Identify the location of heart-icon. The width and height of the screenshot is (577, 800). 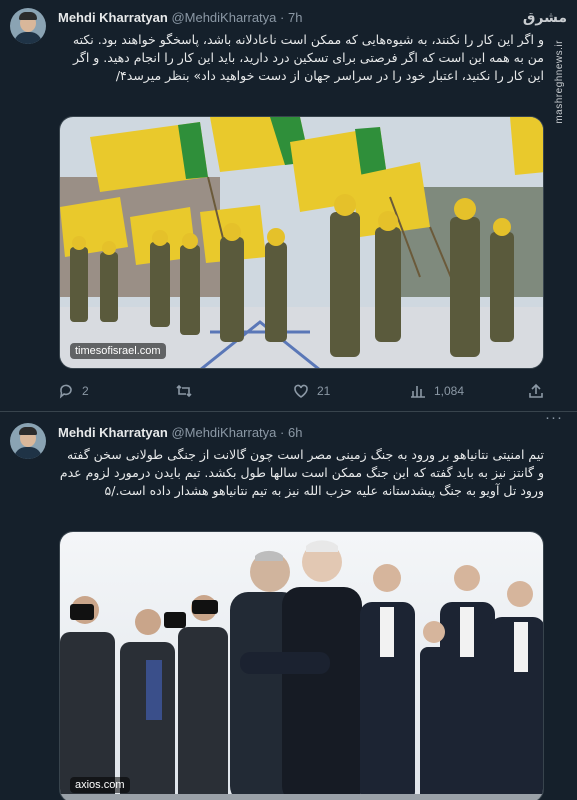
(301, 391).